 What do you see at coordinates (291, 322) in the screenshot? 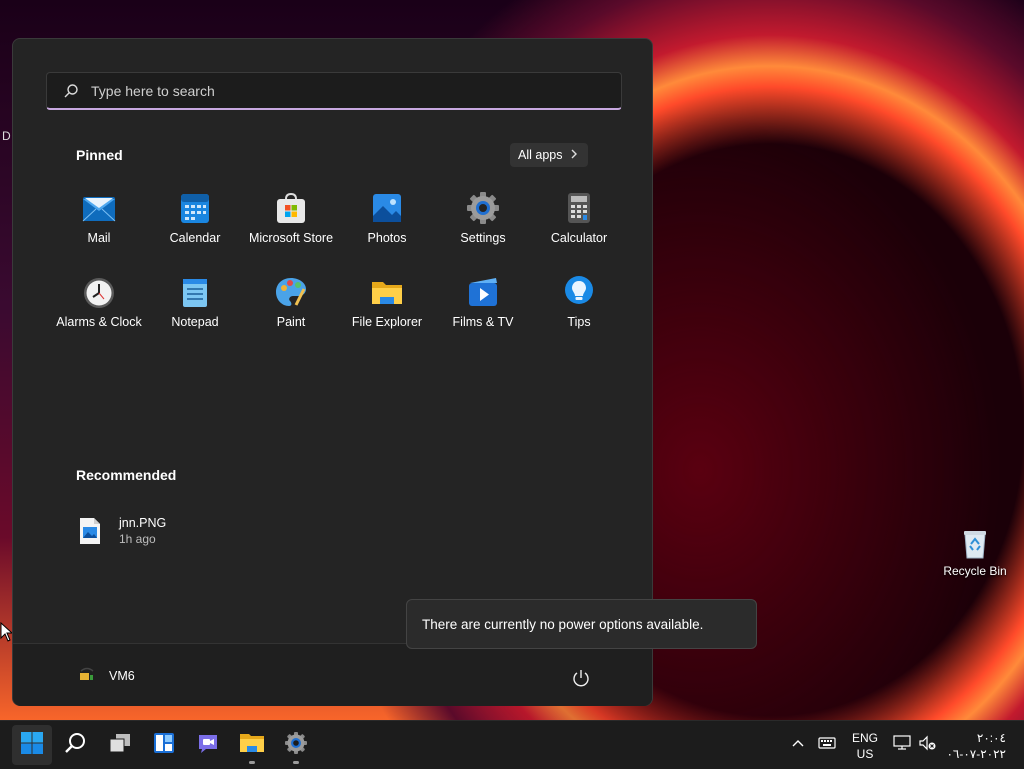
I see `app-label: Paint` at bounding box center [291, 322].